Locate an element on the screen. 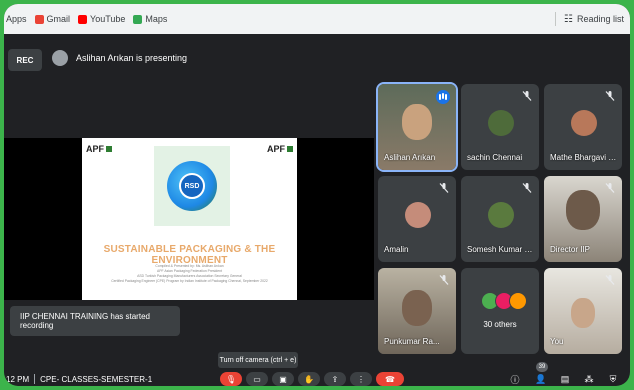 This screenshot has height=390, width=634. apf-logo-right: APF is located at coordinates (280, 149).